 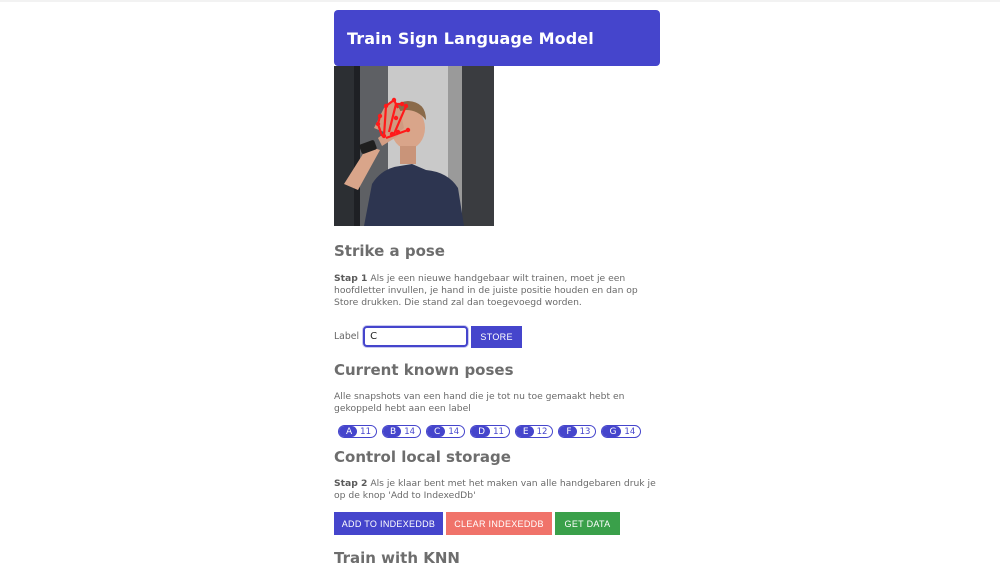 What do you see at coordinates (470, 38) in the screenshot?
I see `page-title: Train Sign Language Model` at bounding box center [470, 38].